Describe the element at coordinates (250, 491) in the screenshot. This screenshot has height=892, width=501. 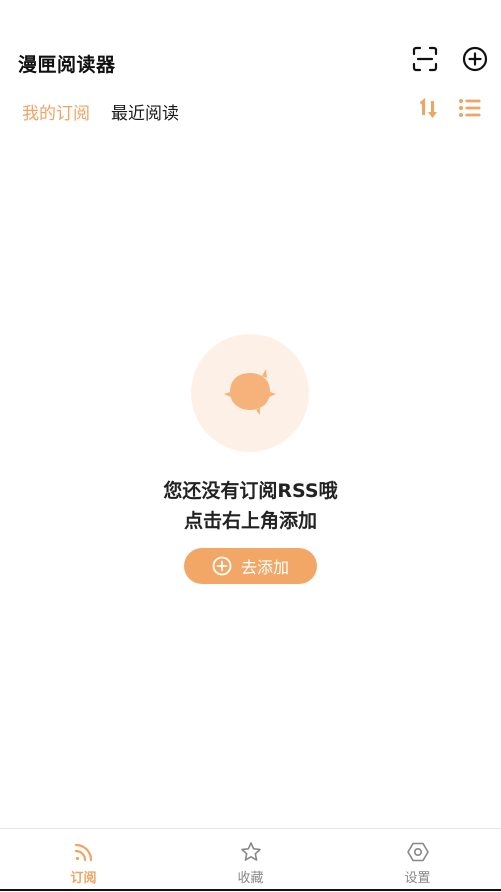
I see `empty-message: 您还没有订阅RSS哦` at that location.